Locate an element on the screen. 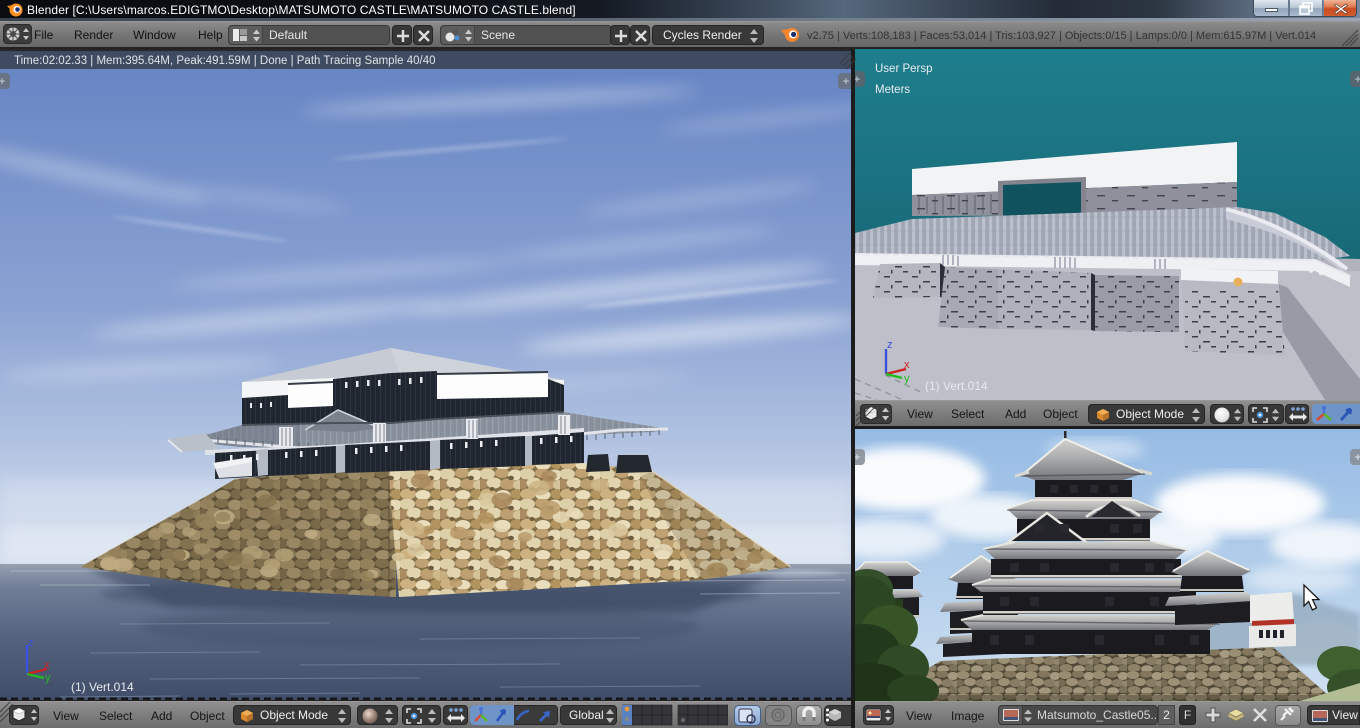 This screenshot has height=728, width=1360. svg-text: User Persp is located at coordinates (904, 69).